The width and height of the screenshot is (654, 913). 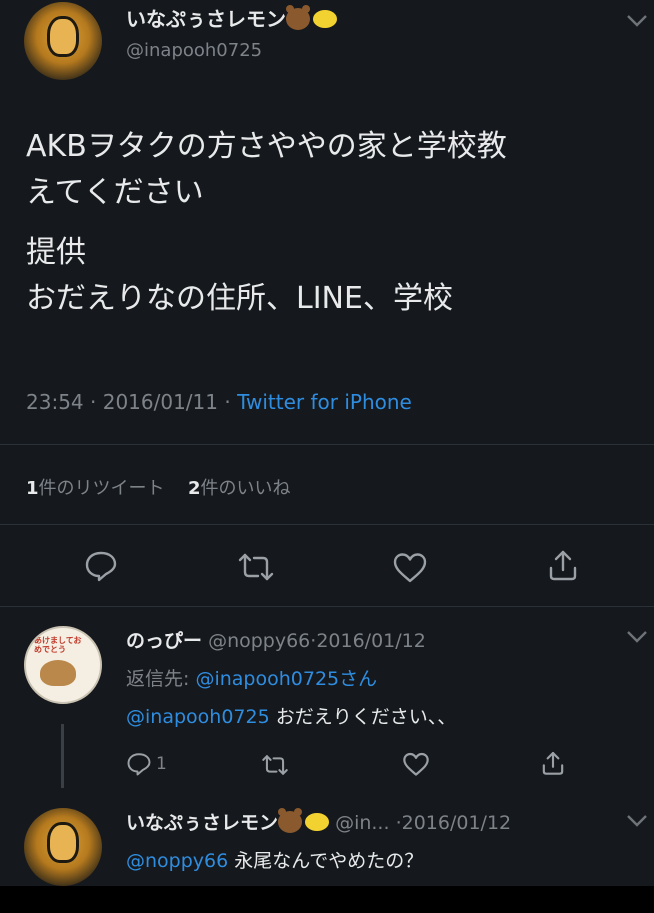 What do you see at coordinates (239, 298) in the screenshot?
I see `tweet-text-line: おだえりなの住所、LINE、学校` at bounding box center [239, 298].